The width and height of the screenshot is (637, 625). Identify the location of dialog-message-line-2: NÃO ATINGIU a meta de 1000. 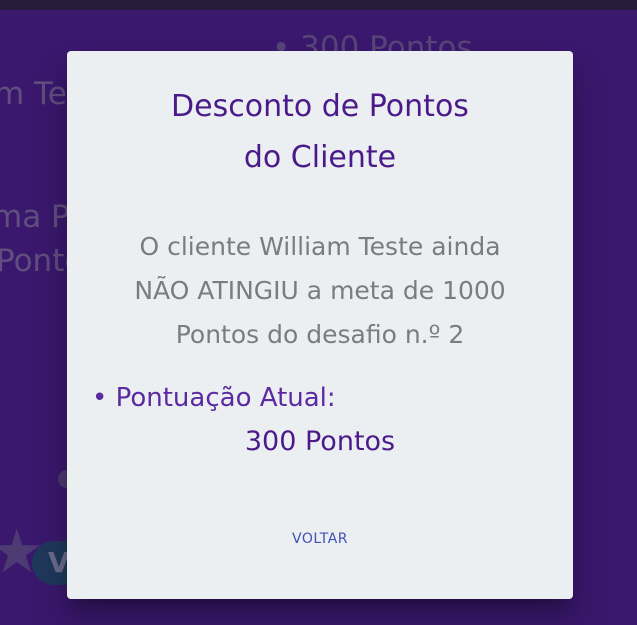
(320, 290).